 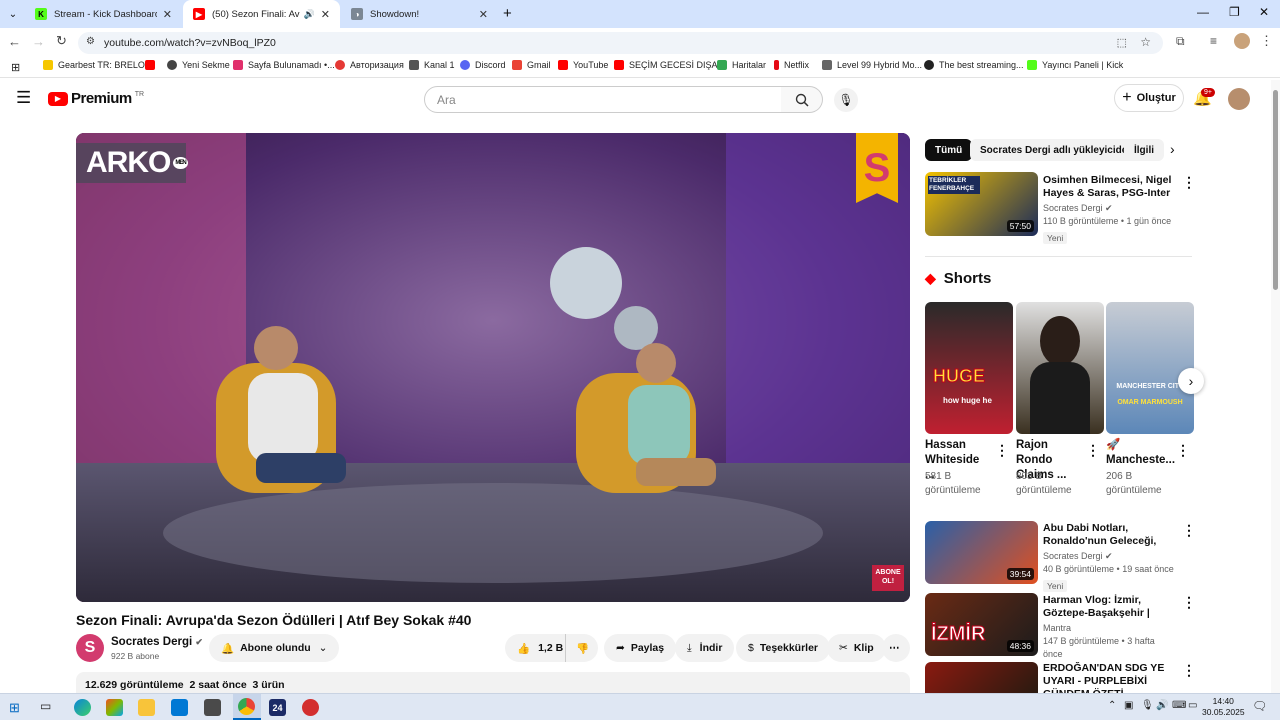 I want to click on clock: 14:40 30.05.2025, so click(x=1223, y=707).